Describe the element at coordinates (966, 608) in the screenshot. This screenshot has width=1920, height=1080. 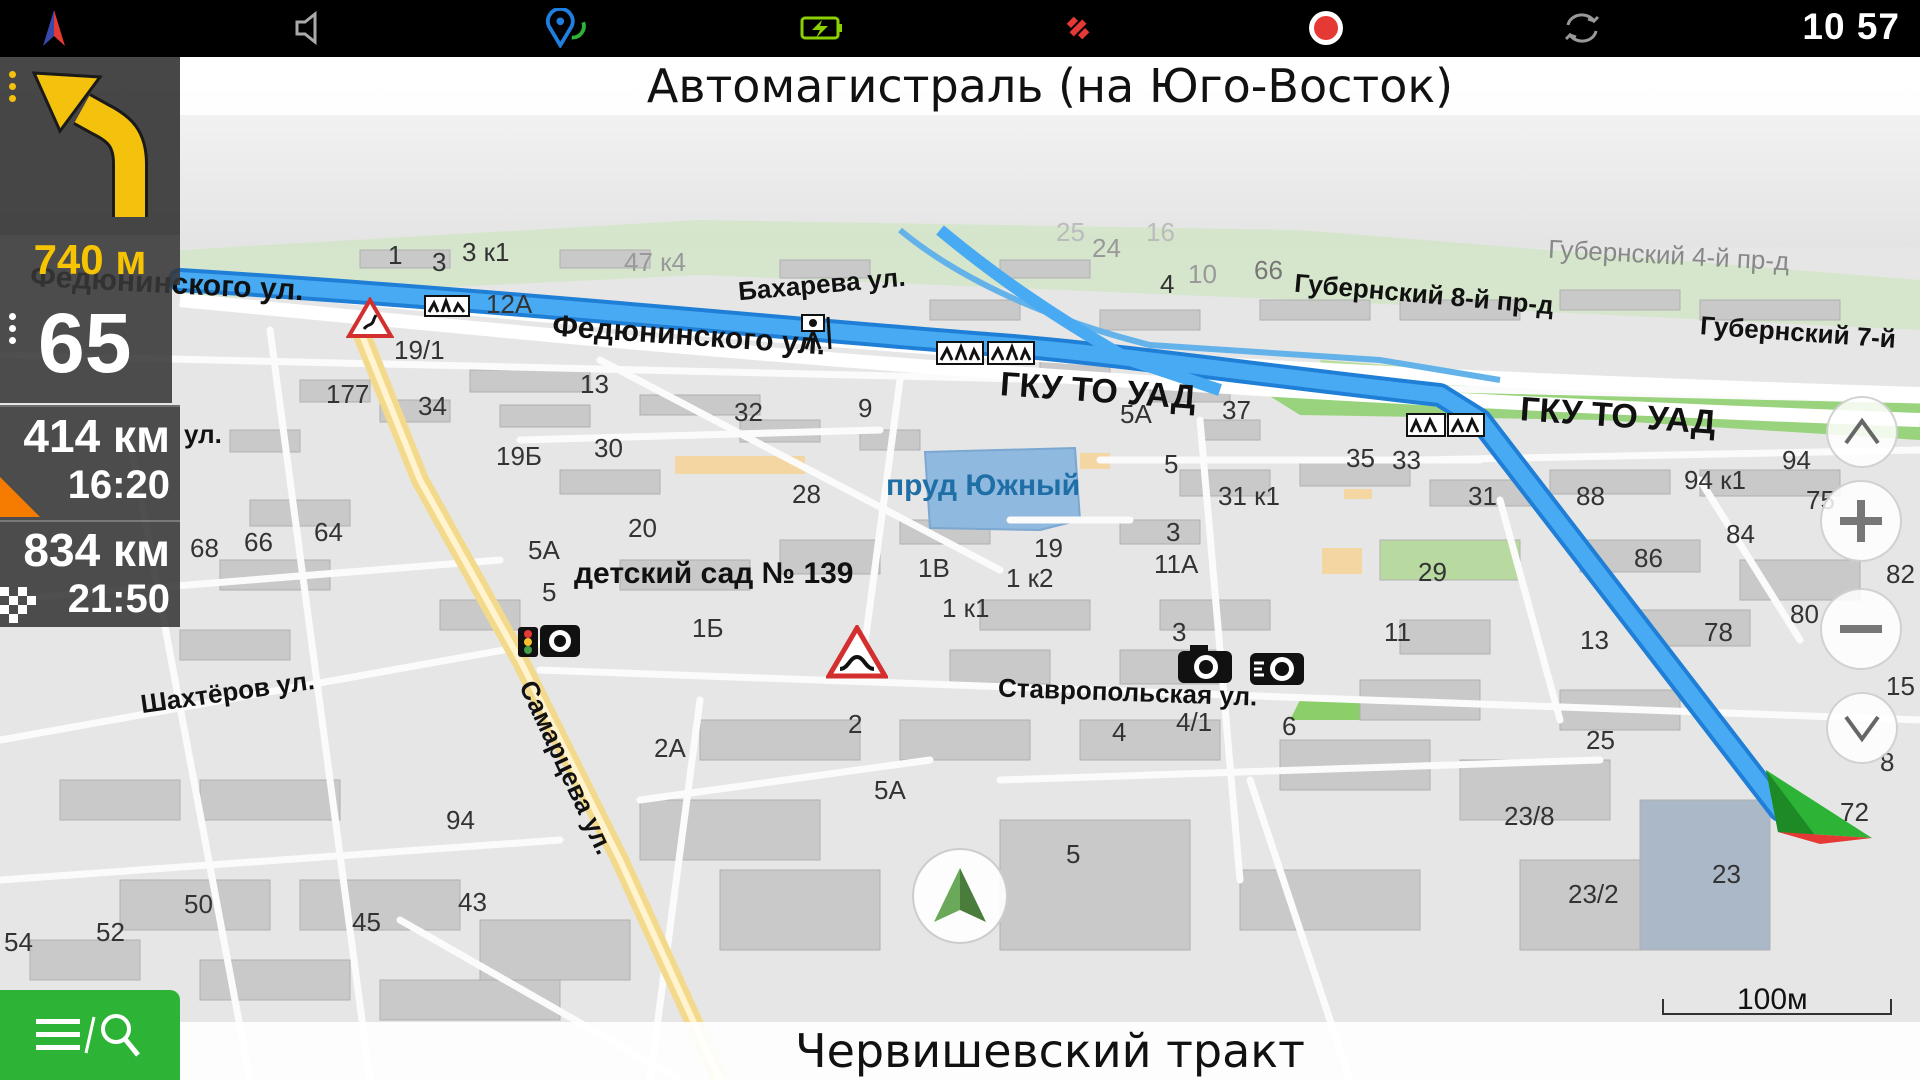
I see `house-number: 1 к1` at that location.